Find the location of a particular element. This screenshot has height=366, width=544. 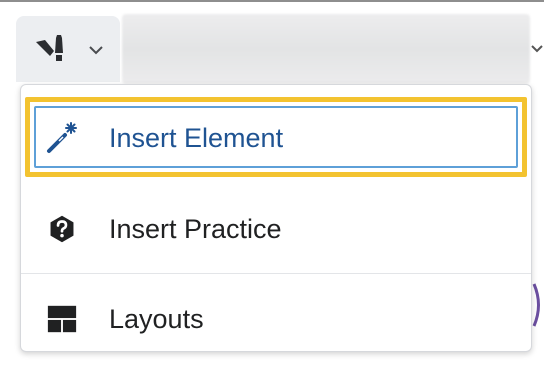

pen-tools-icon is located at coordinates (49, 48).